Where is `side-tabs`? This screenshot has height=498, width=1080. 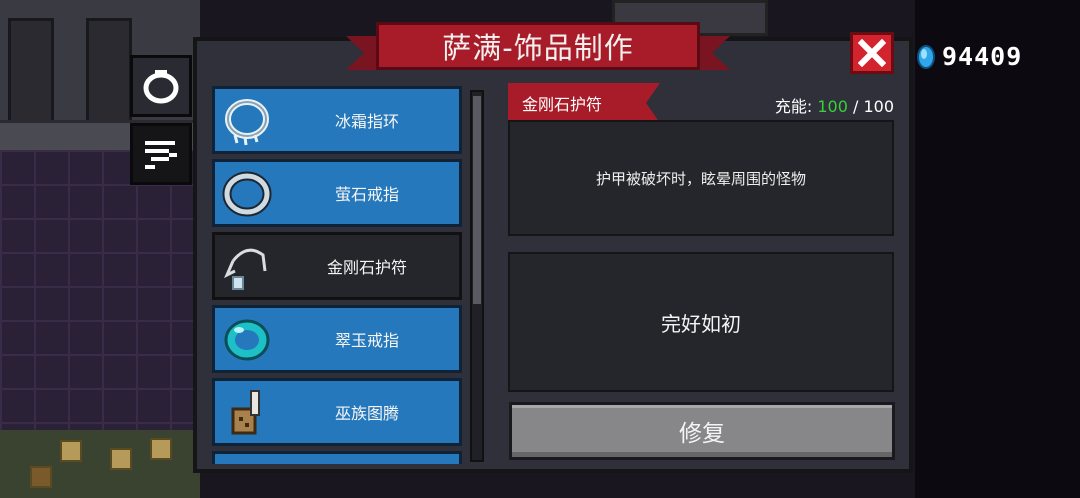
side-tabs is located at coordinates (162, 123).